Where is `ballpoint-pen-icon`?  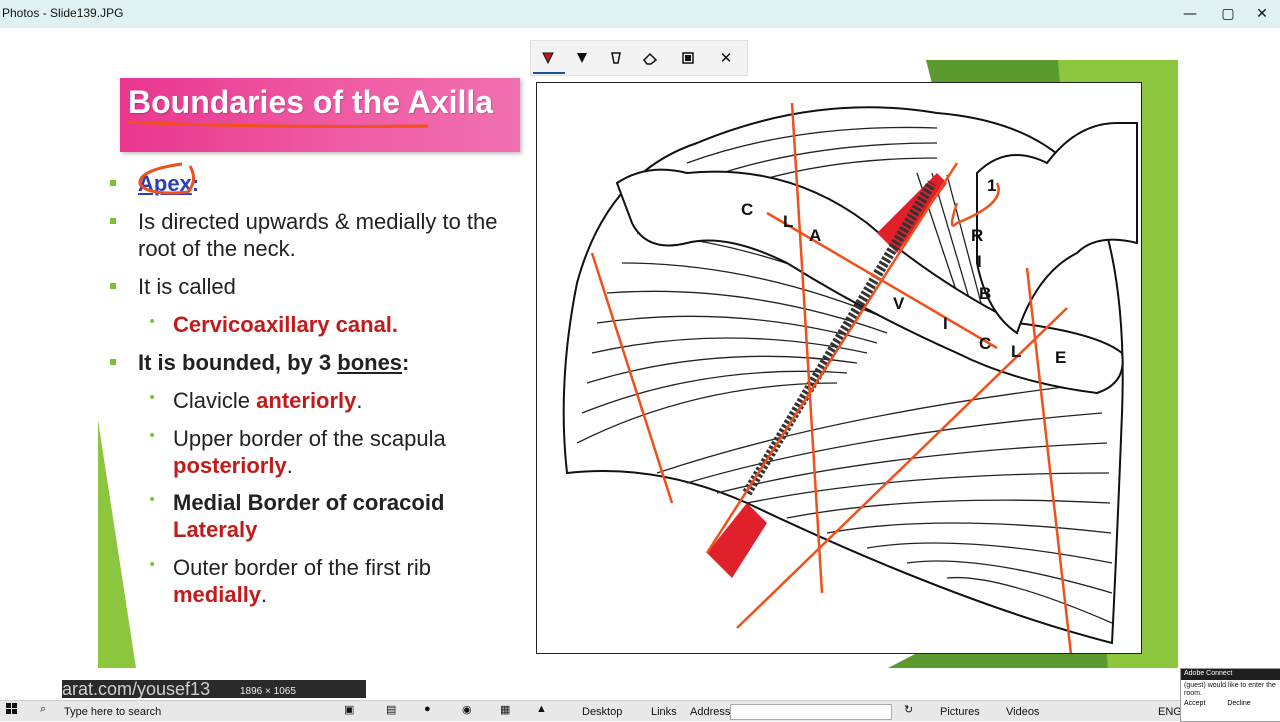
ballpoint-pen-icon is located at coordinates (548, 58).